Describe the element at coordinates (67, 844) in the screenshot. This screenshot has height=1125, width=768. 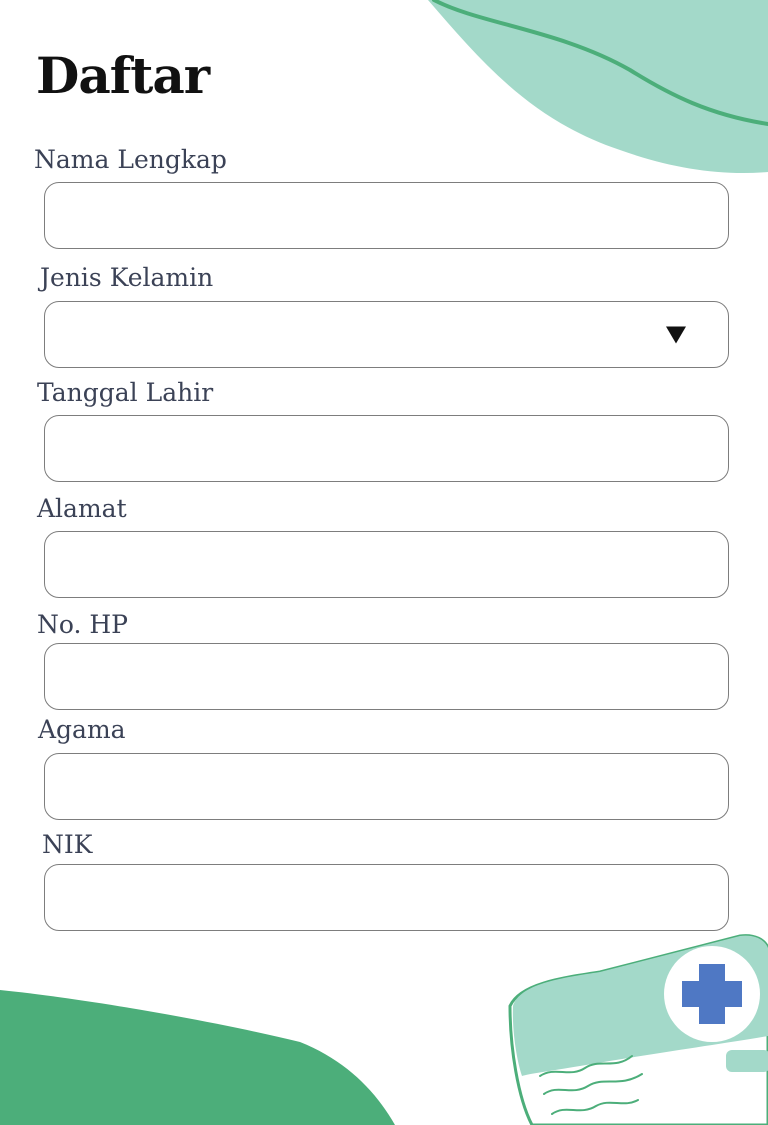
I see `nik-label: NIK` at that location.